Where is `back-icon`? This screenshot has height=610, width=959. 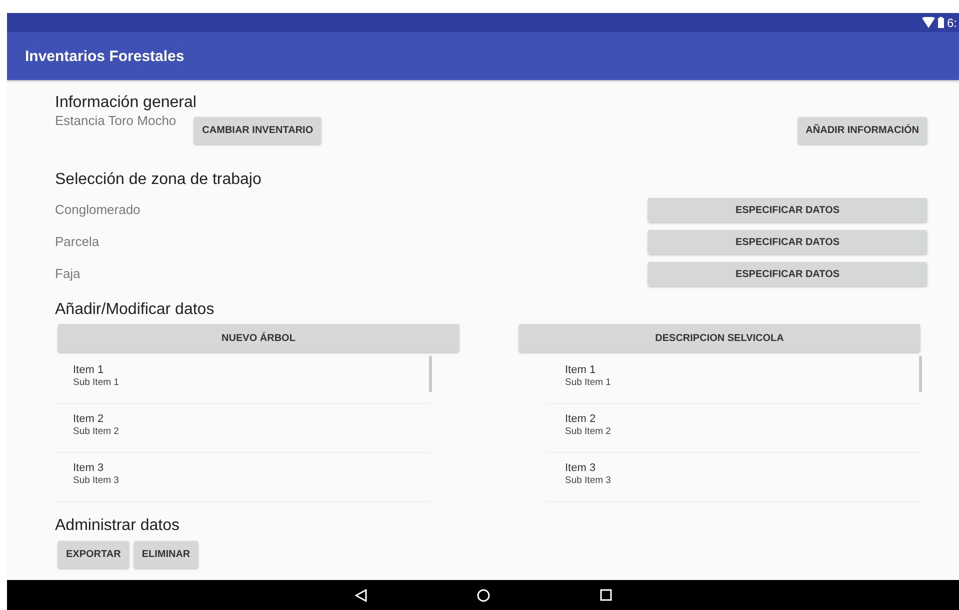 back-icon is located at coordinates (360, 595).